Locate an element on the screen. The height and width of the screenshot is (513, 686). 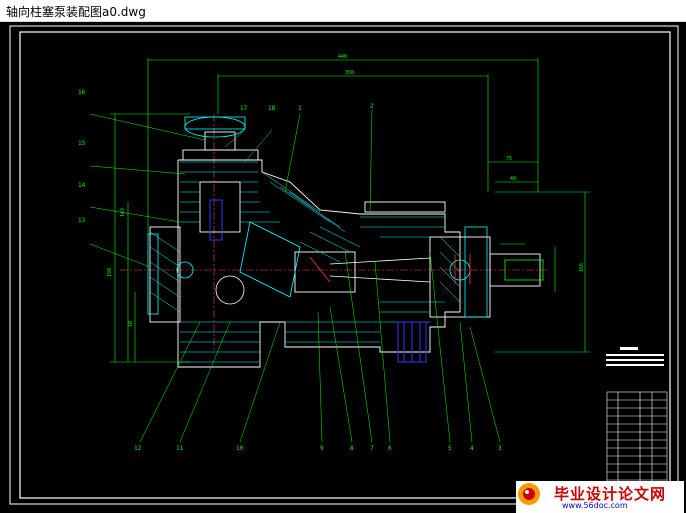
part-label-15: 15 is located at coordinates (82, 143).